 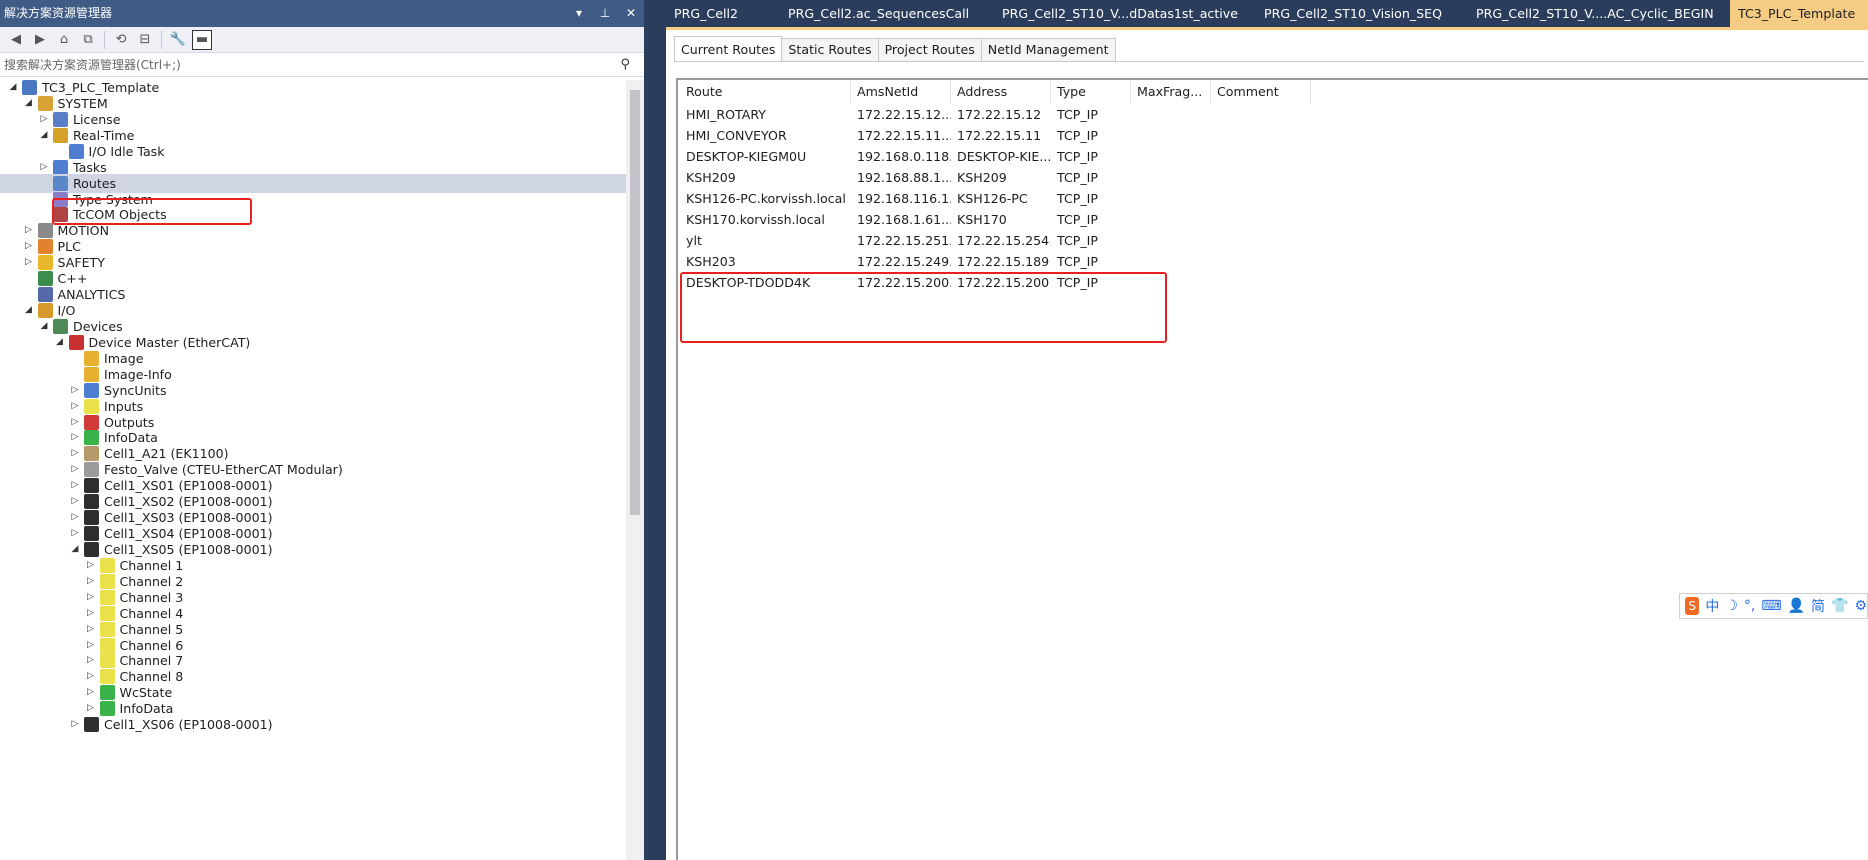 I want to click on keyboard-icon: ⌨, so click(x=1771, y=606).